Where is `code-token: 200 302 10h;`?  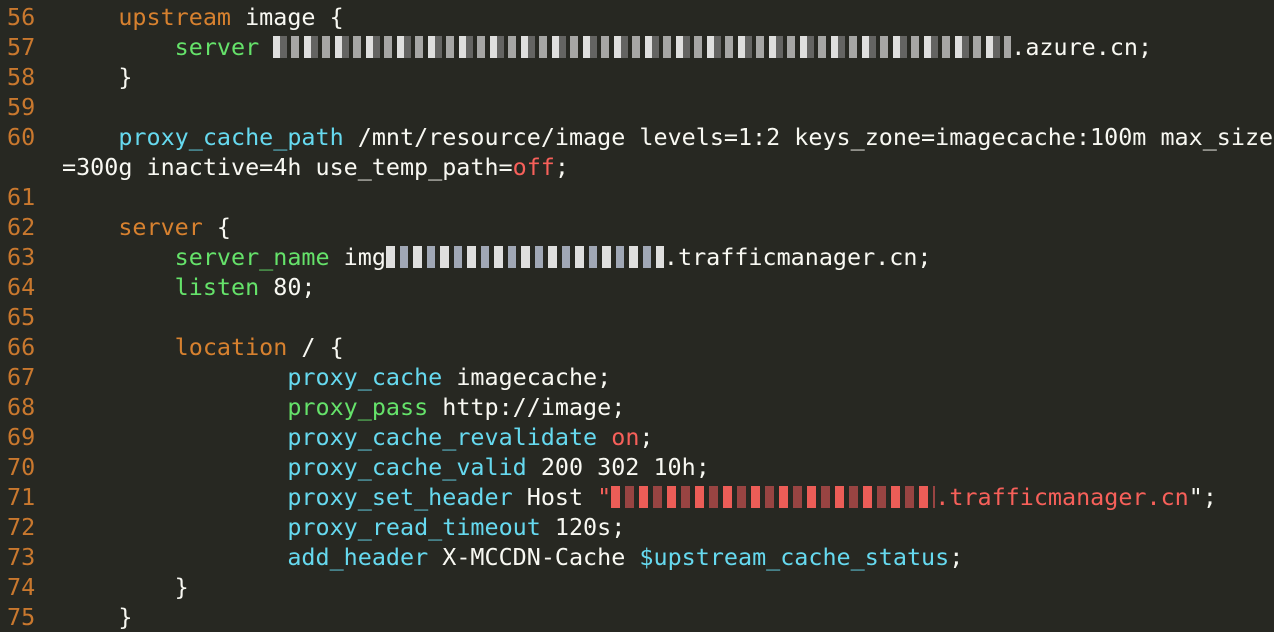 code-token: 200 302 10h; is located at coordinates (618, 467).